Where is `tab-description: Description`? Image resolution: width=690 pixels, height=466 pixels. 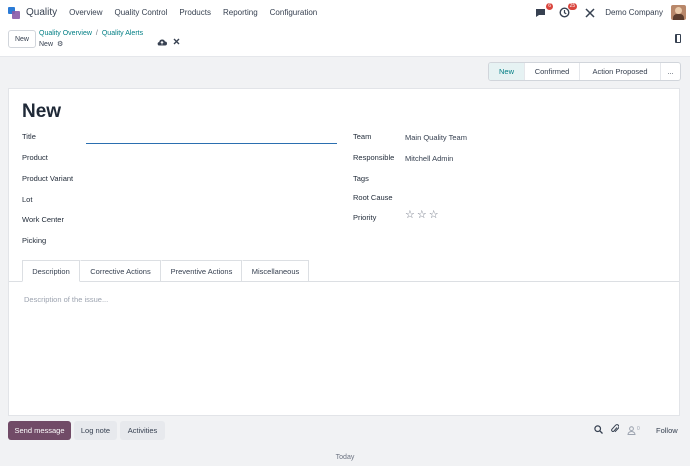
tab-description: Description is located at coordinates (51, 271).